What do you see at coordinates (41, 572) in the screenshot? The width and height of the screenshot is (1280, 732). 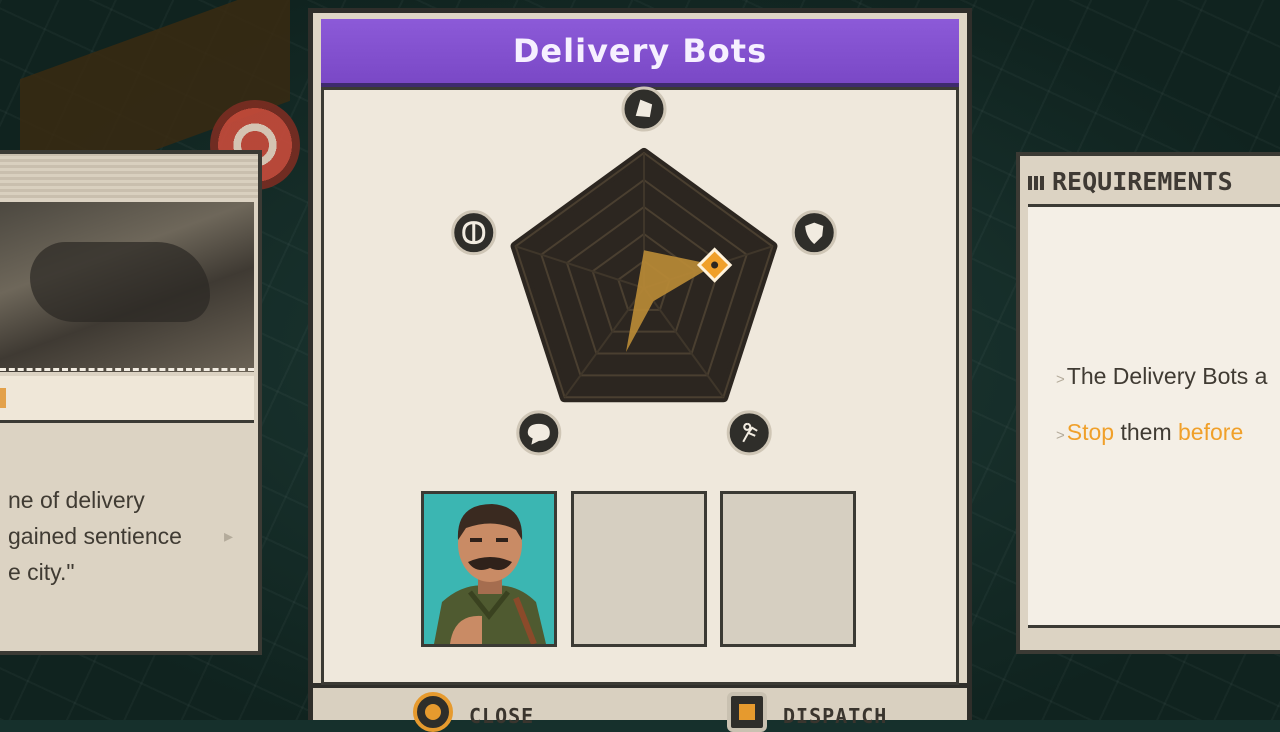 I see `description-line: e city."` at bounding box center [41, 572].